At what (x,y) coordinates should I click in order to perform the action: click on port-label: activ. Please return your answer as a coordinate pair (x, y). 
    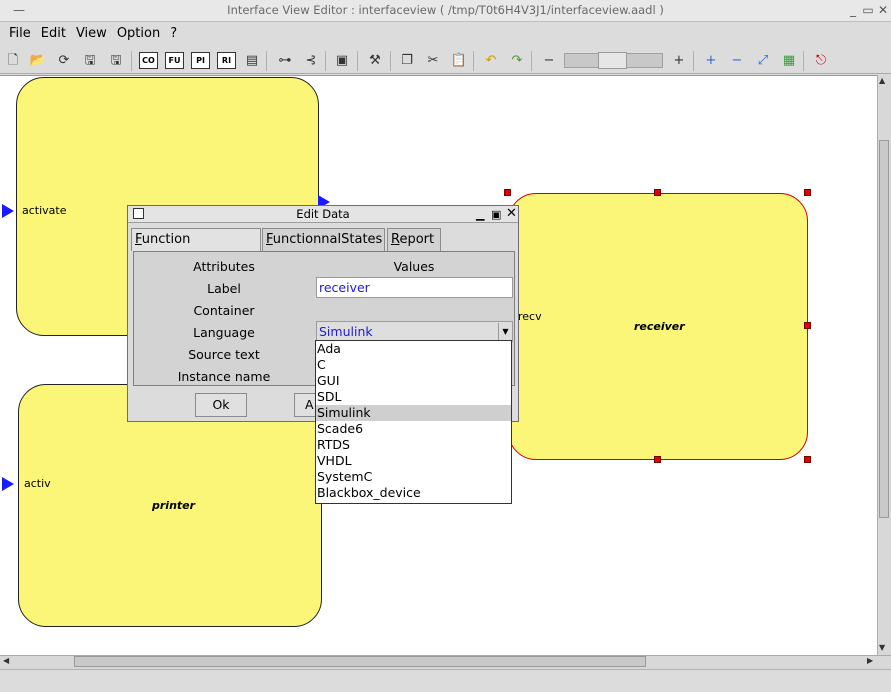
    Looking at the image, I should click on (37, 483).